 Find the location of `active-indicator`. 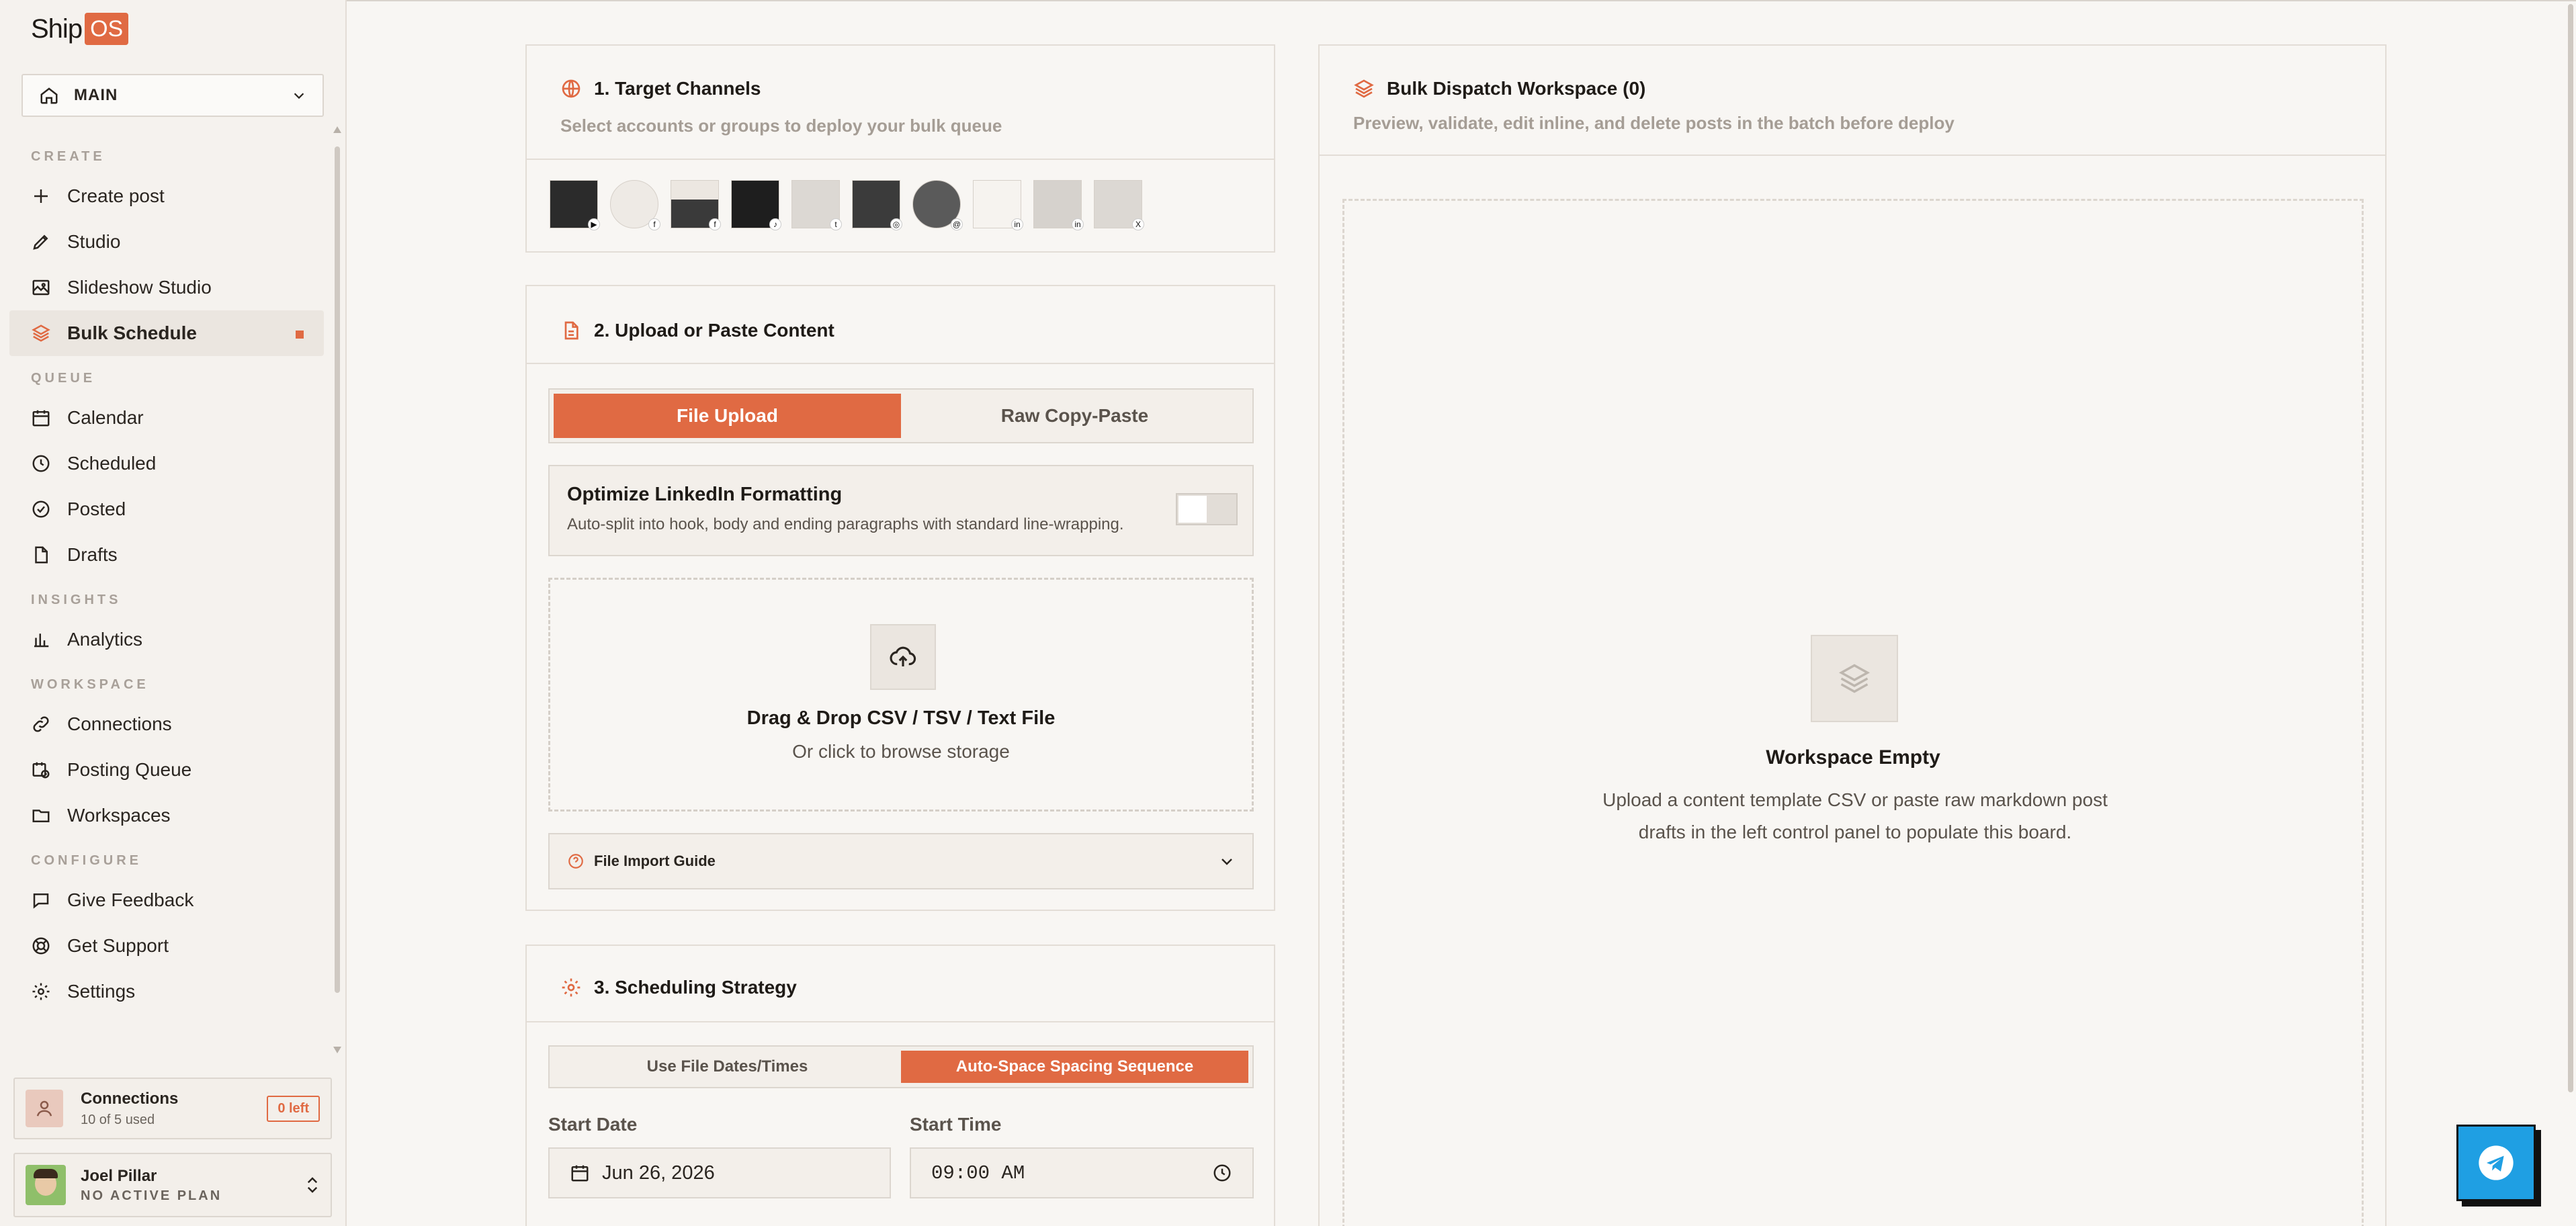

active-indicator is located at coordinates (300, 335).